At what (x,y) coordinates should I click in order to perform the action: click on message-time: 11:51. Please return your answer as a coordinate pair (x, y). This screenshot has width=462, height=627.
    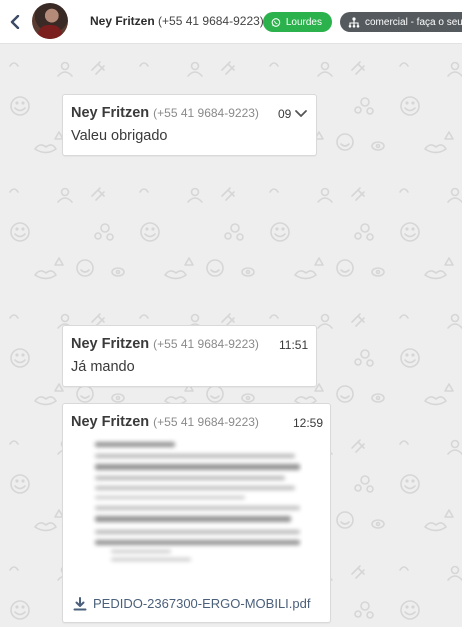
    Looking at the image, I should click on (294, 345).